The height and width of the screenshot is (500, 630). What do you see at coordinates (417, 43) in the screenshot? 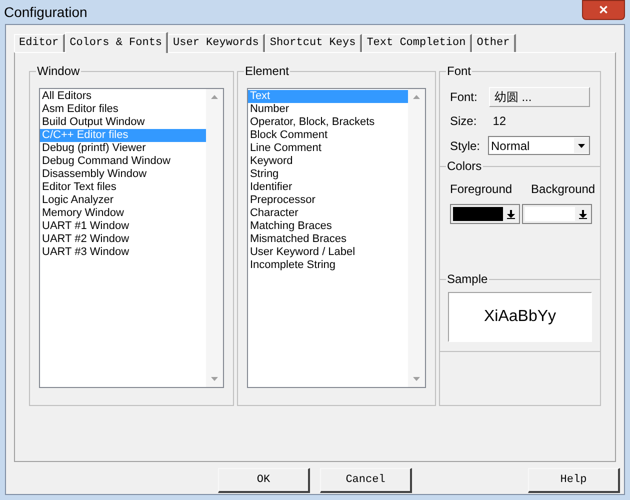
I see `tab: Text Completion` at bounding box center [417, 43].